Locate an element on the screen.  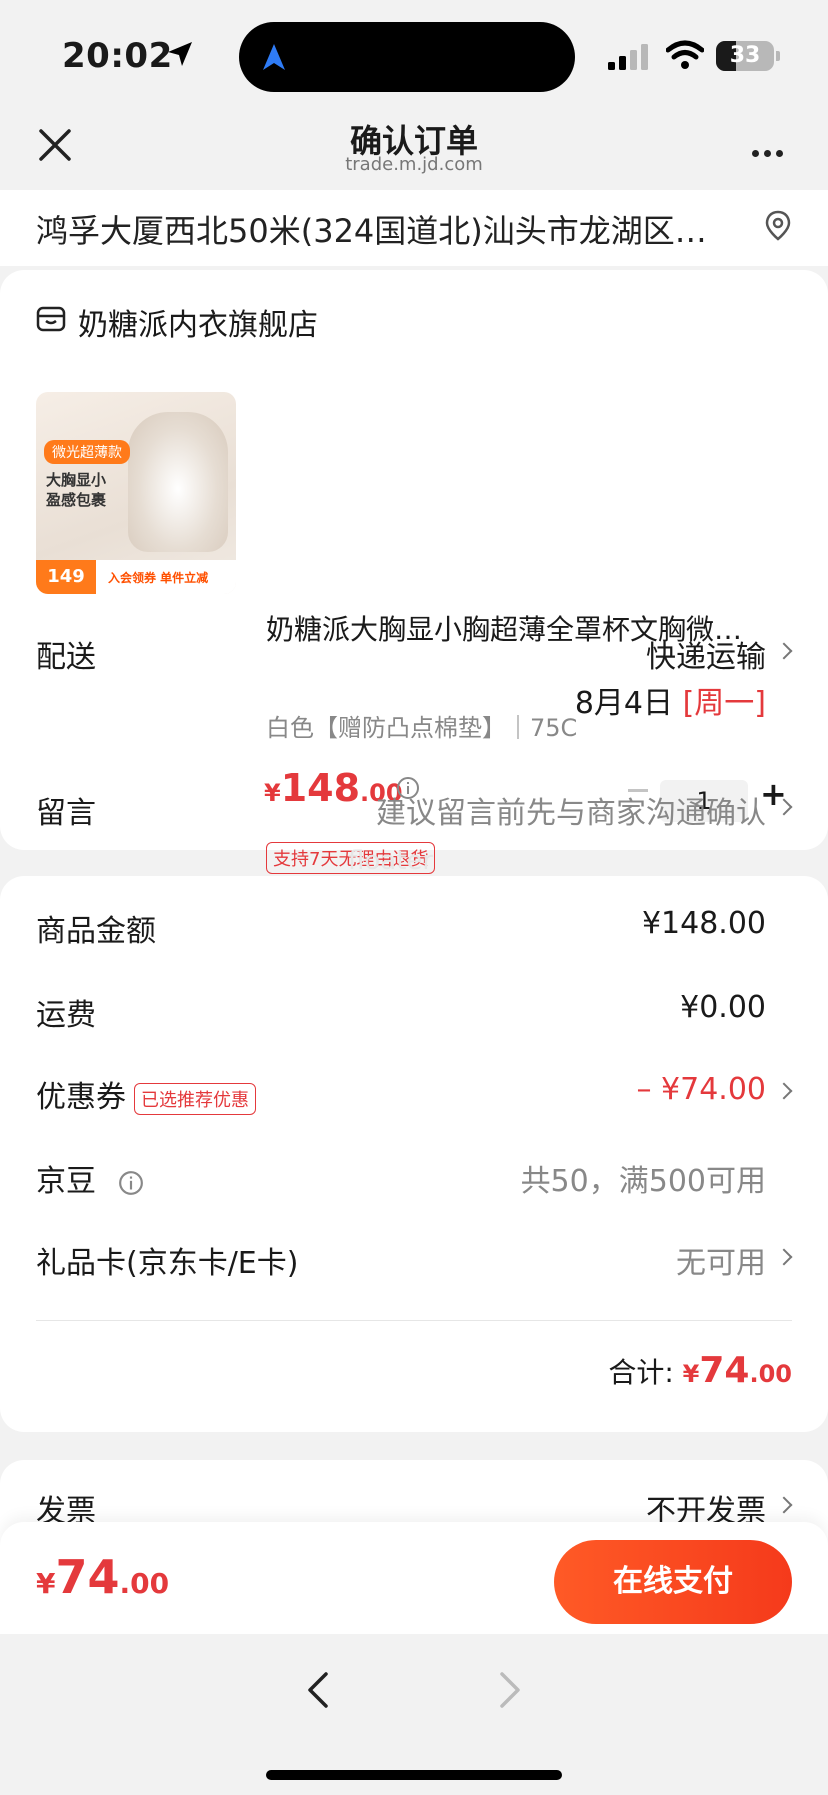
thumb-price: 149 is located at coordinates (66, 577).